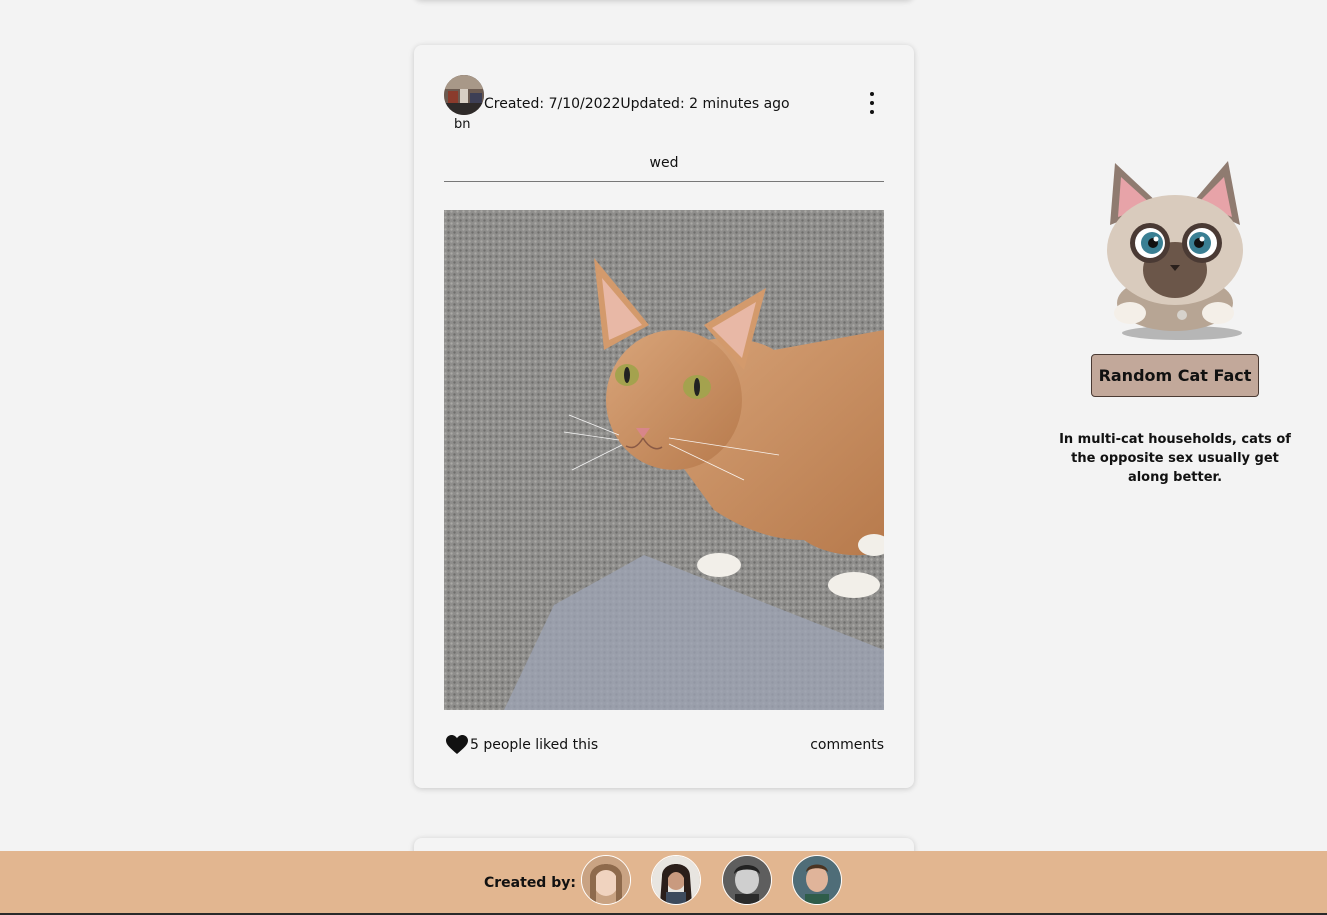 The width and height of the screenshot is (1327, 915). Describe the element at coordinates (457, 745) in the screenshot. I see `heart-icon` at that location.